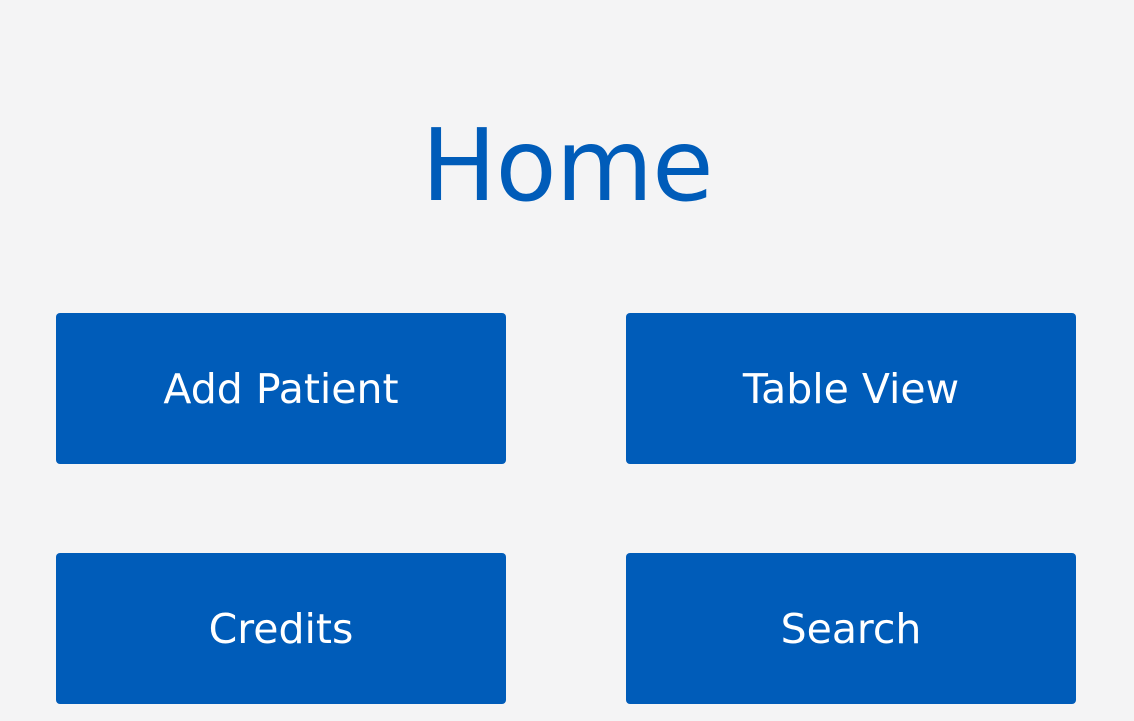  I want to click on add-patient-button: Add Patient, so click(281, 388).